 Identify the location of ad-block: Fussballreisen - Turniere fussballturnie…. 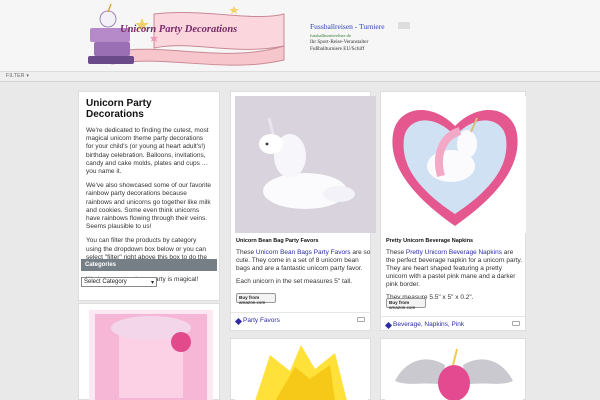
(360, 45).